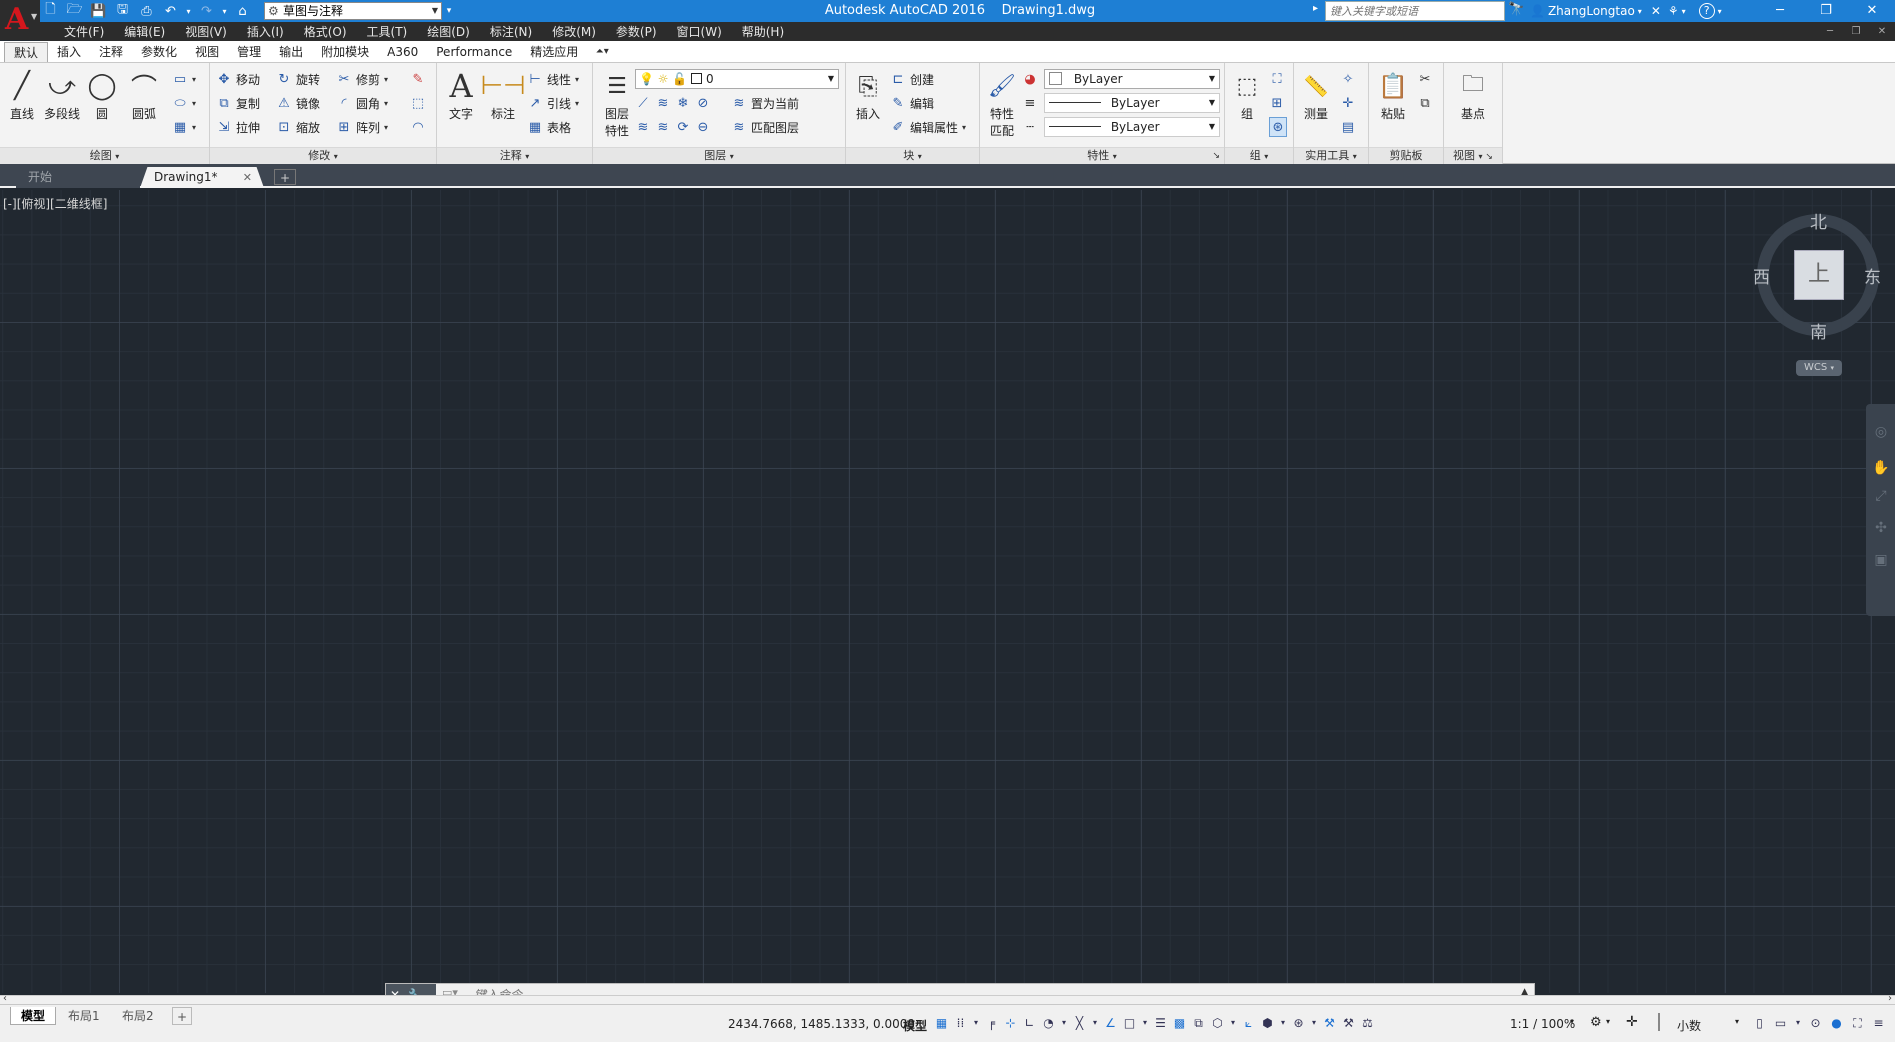 The width and height of the screenshot is (1895, 1042). Describe the element at coordinates (170, 11) in the screenshot. I see `undo-icon: ↶` at that location.